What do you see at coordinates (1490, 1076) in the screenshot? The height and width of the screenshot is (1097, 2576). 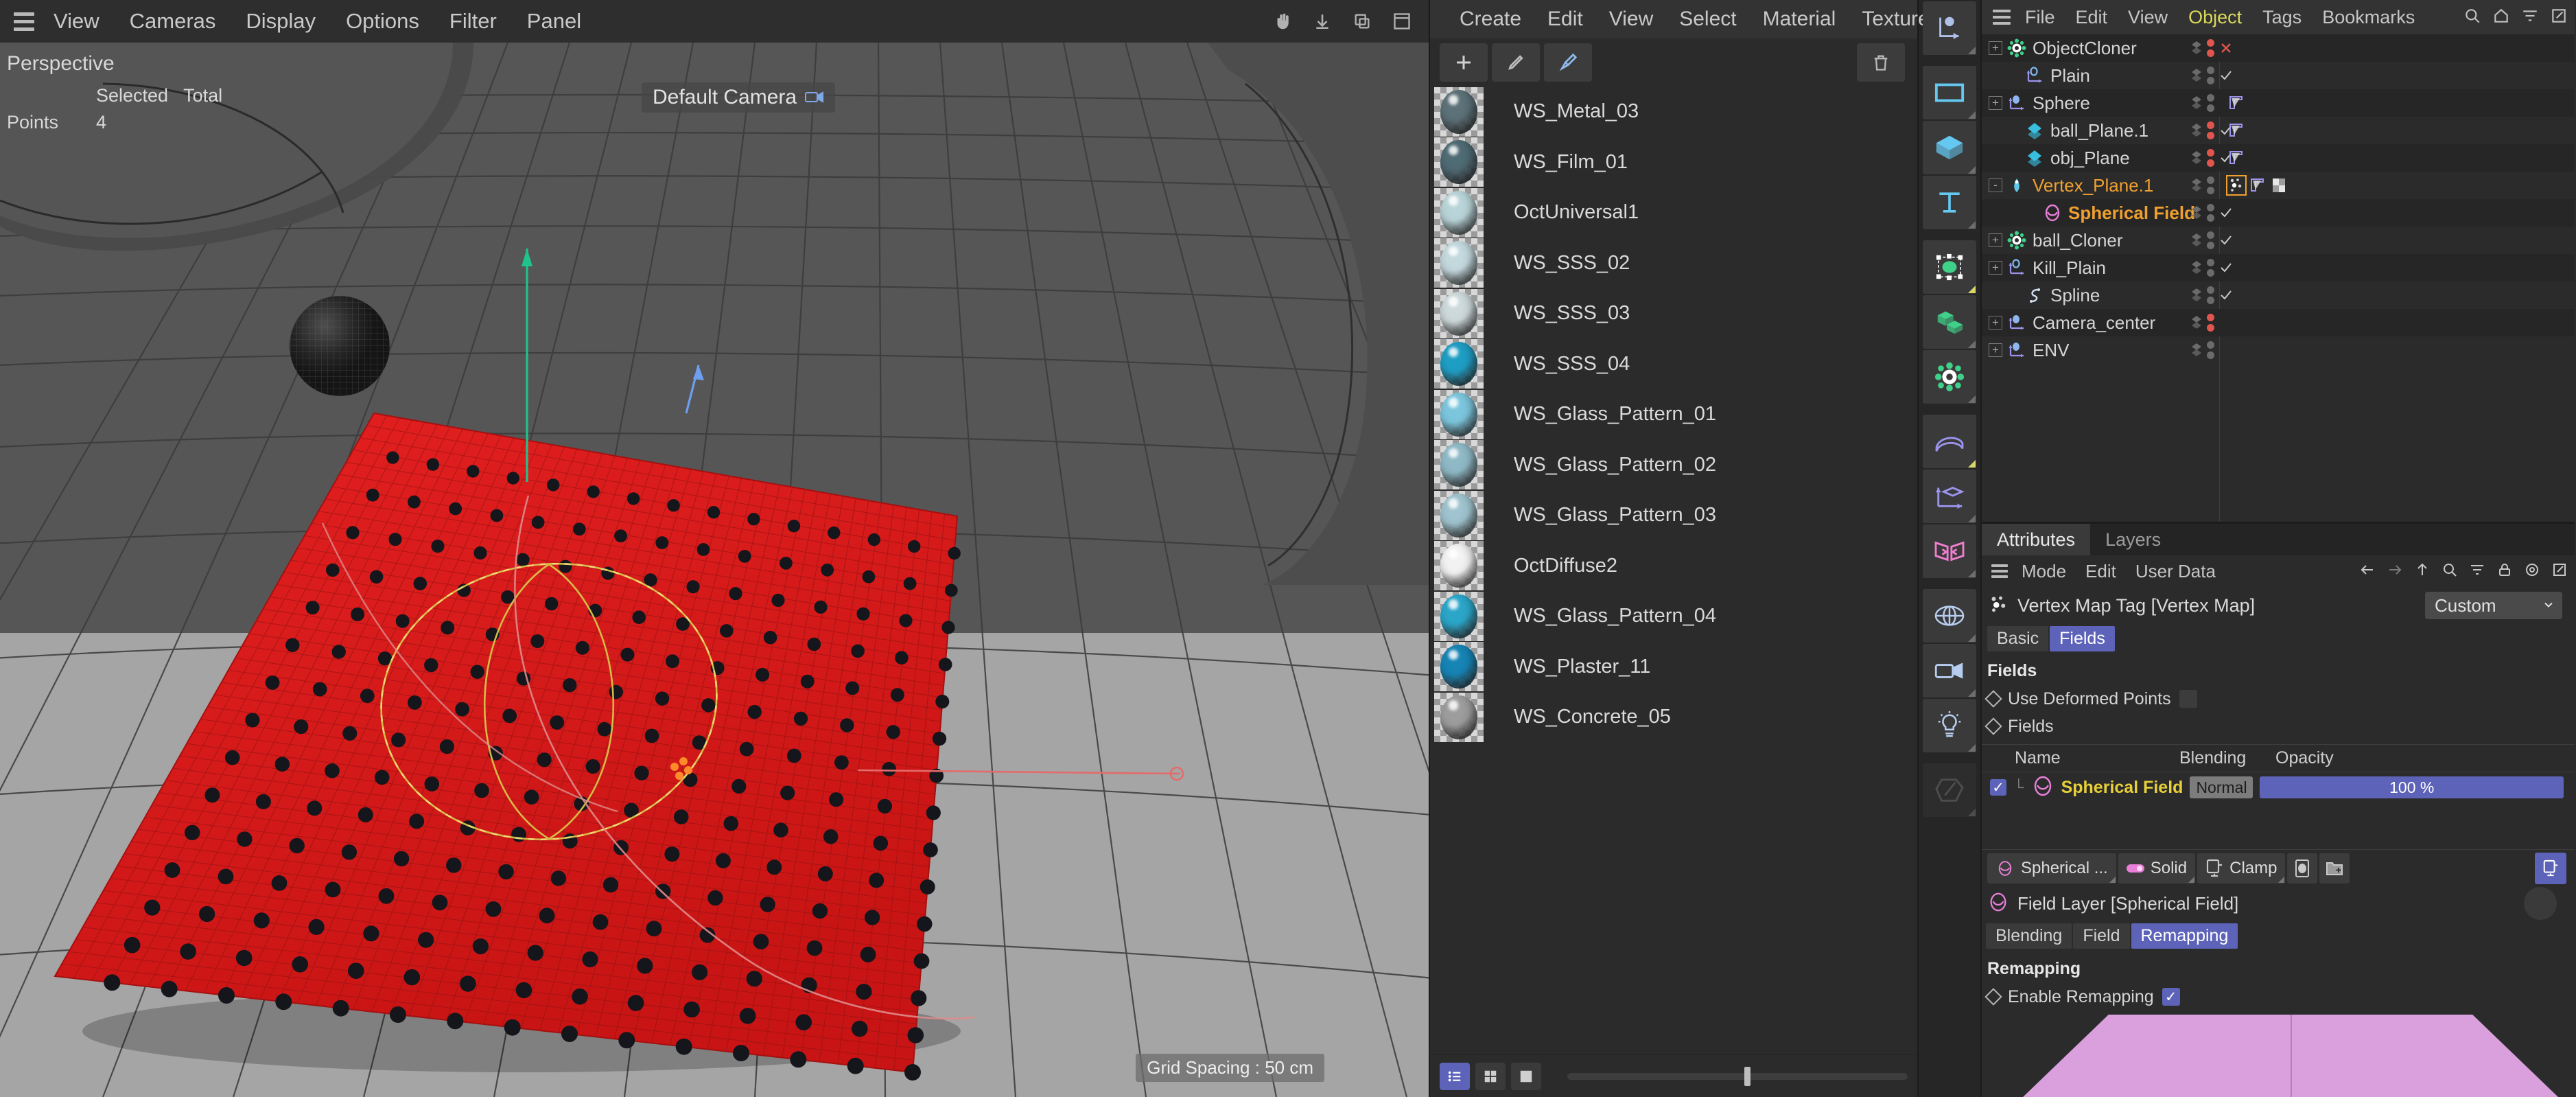 I see `grid-view-button` at bounding box center [1490, 1076].